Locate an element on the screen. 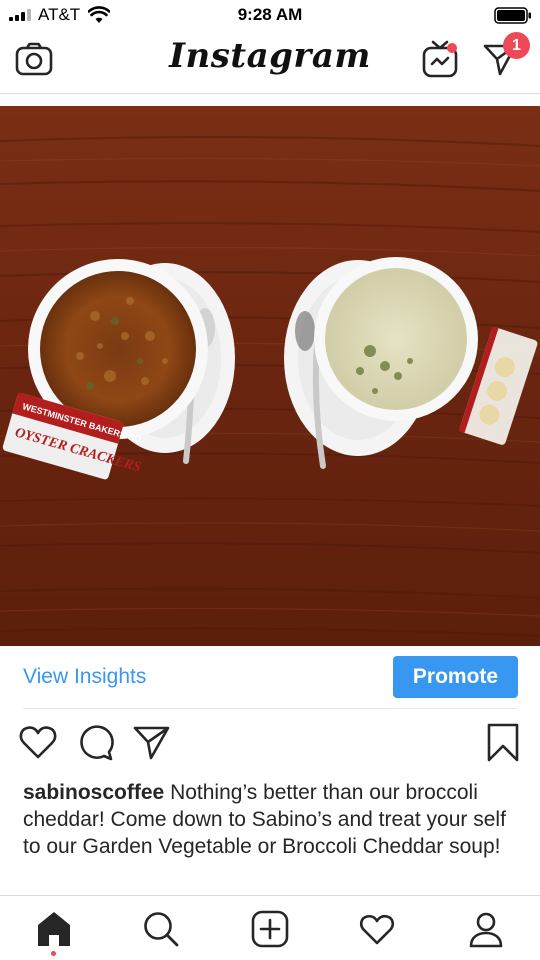 The width and height of the screenshot is (540, 960). insights-row: View Insights Promote is located at coordinates (270, 677).